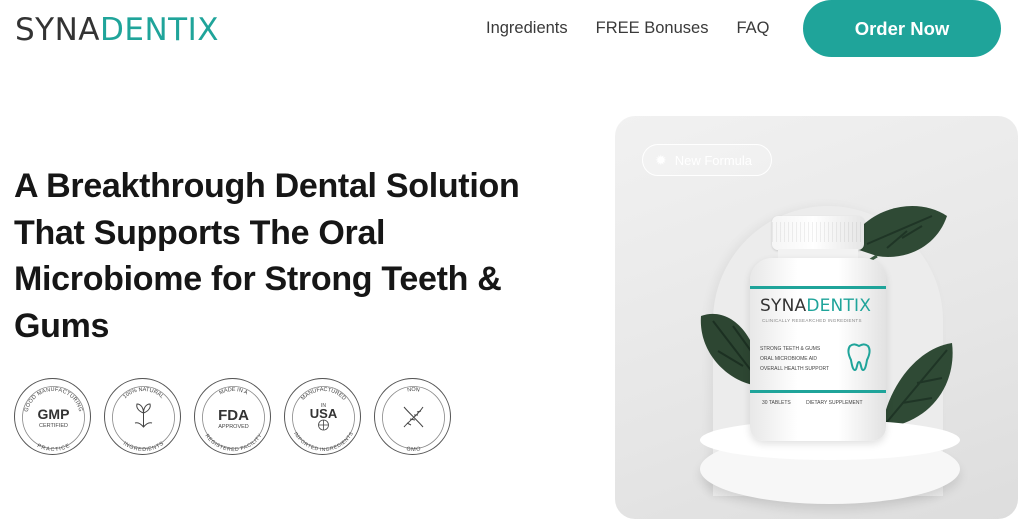 This screenshot has height=530, width=1024. I want to click on svg-text: REGISTERED FACILITY, so click(234, 443).